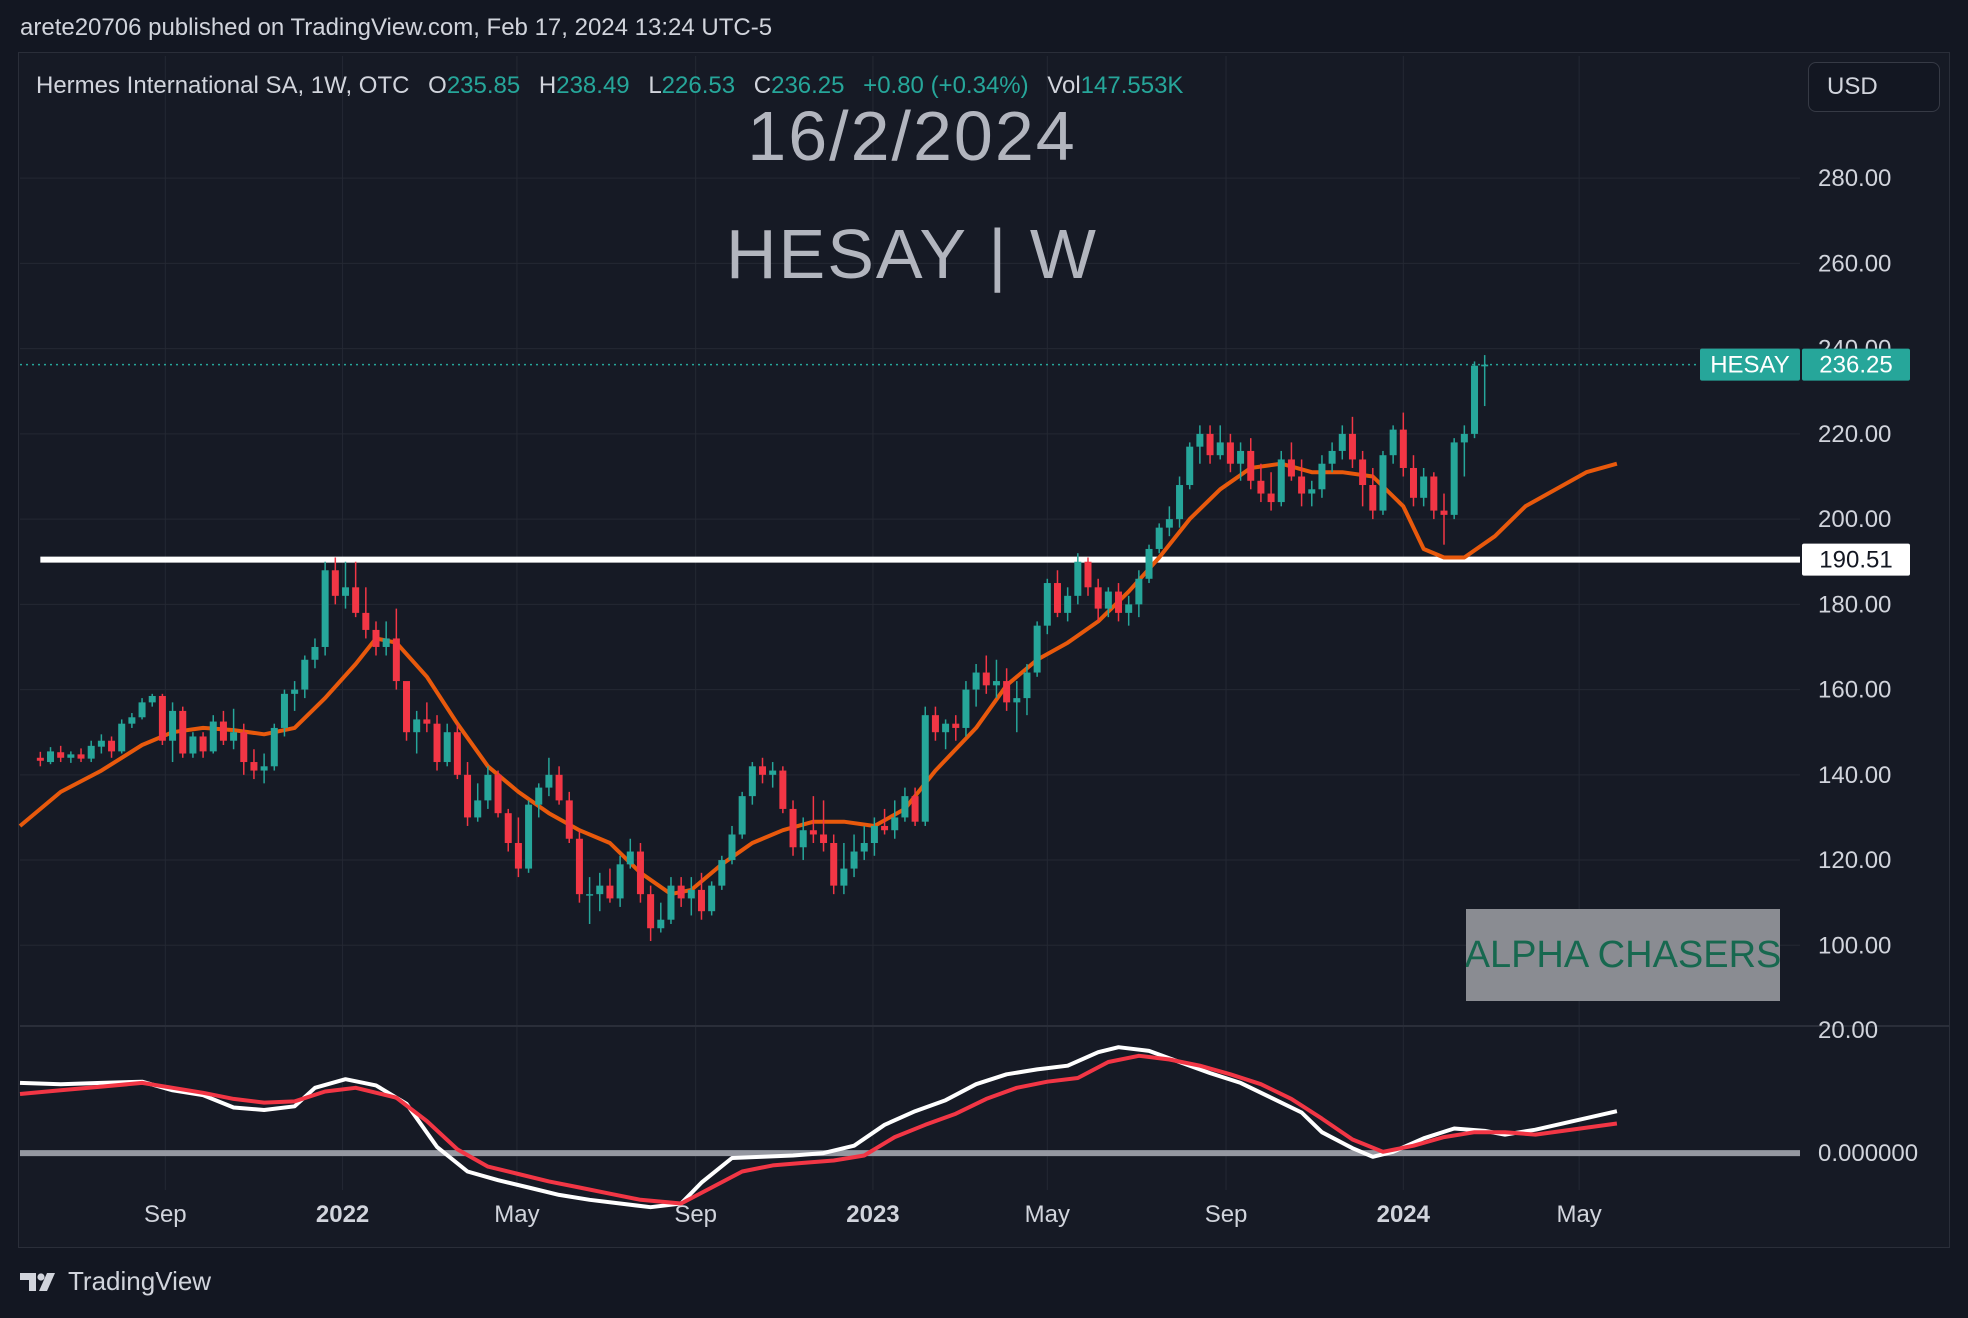 Image resolution: width=1968 pixels, height=1318 pixels. I want to click on macd-line, so click(818, 1127).